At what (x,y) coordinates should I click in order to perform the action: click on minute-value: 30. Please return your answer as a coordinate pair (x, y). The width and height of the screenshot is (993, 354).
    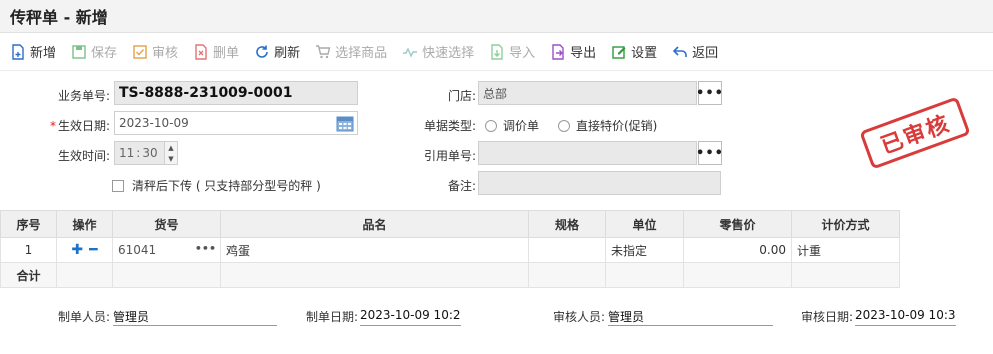
    Looking at the image, I should click on (150, 153).